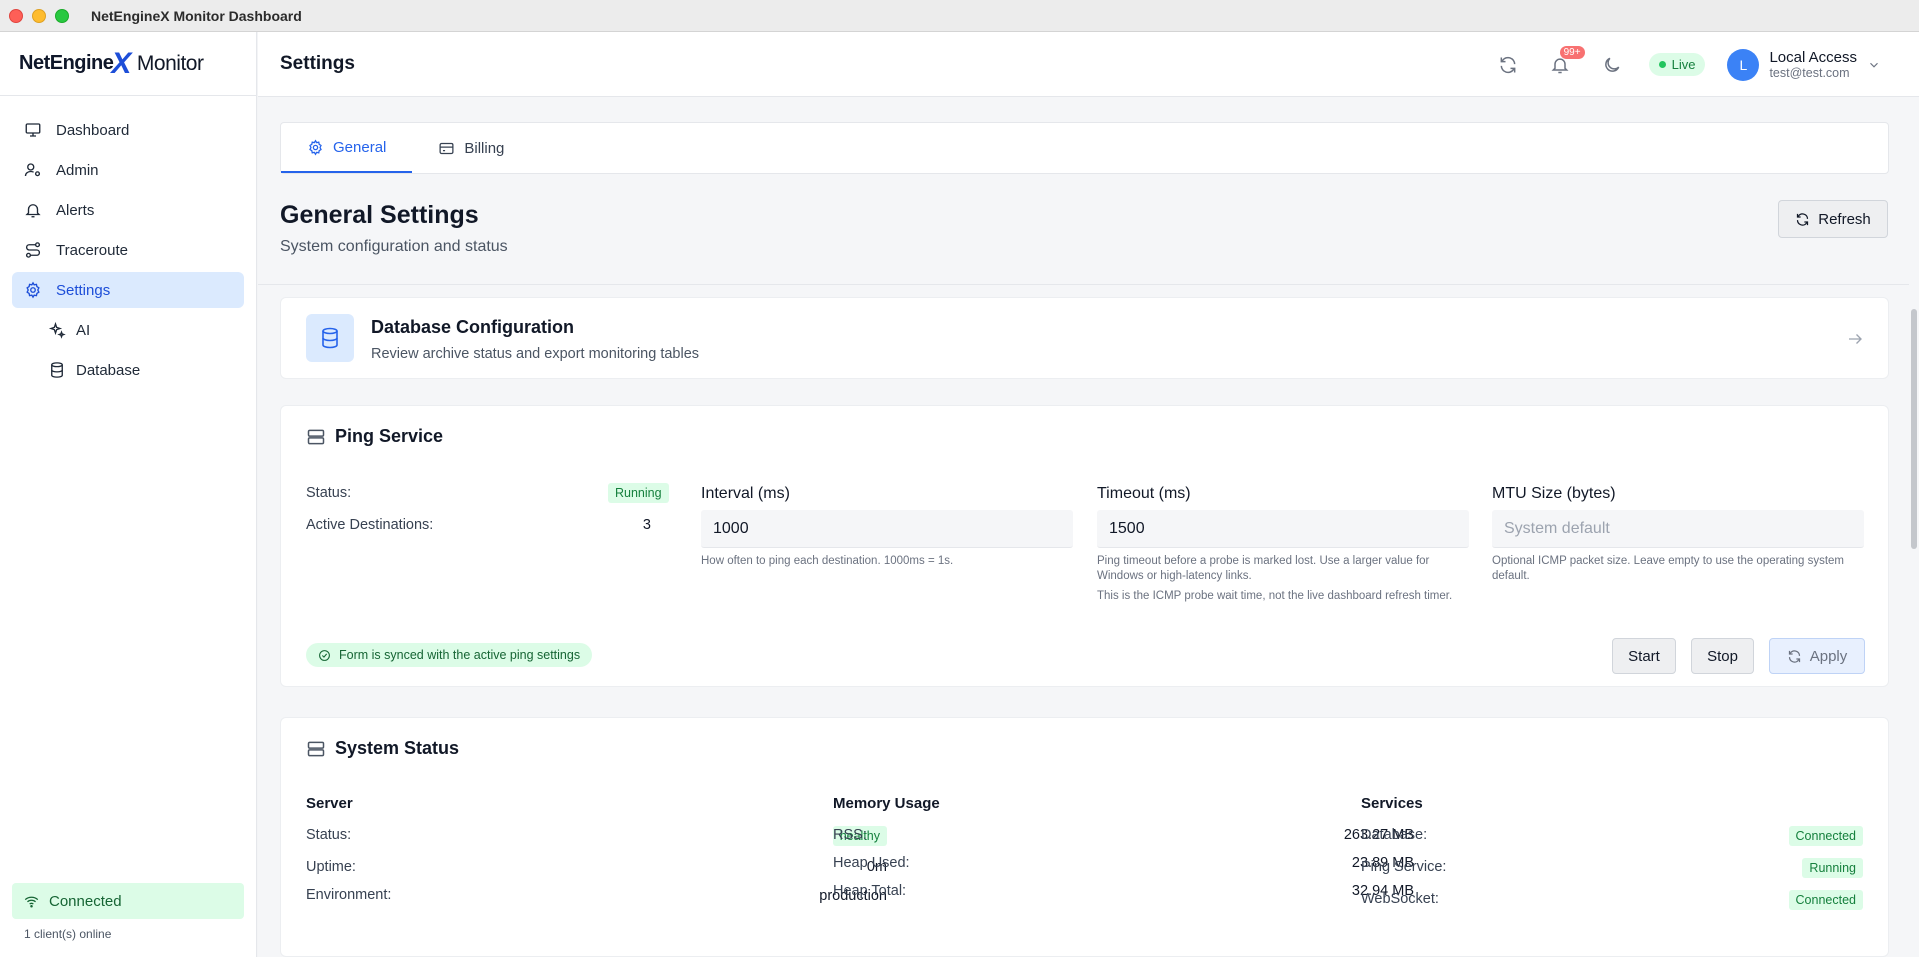  I want to click on connection-label: Connected, so click(85, 901).